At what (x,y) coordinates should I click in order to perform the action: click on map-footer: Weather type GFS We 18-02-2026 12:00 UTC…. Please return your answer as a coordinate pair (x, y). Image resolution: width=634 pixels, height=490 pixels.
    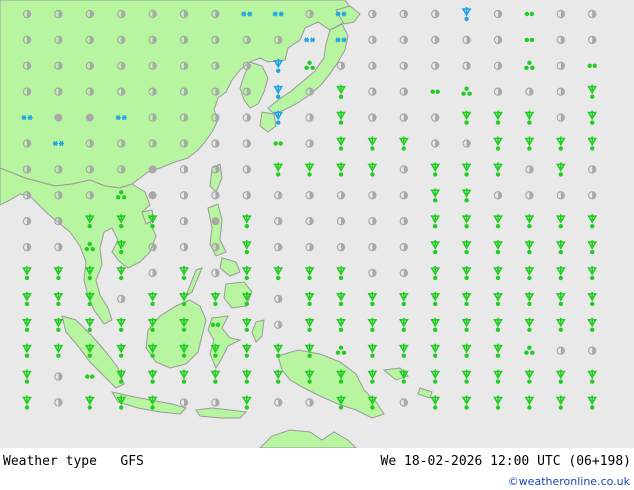
    Looking at the image, I should click on (317, 469).